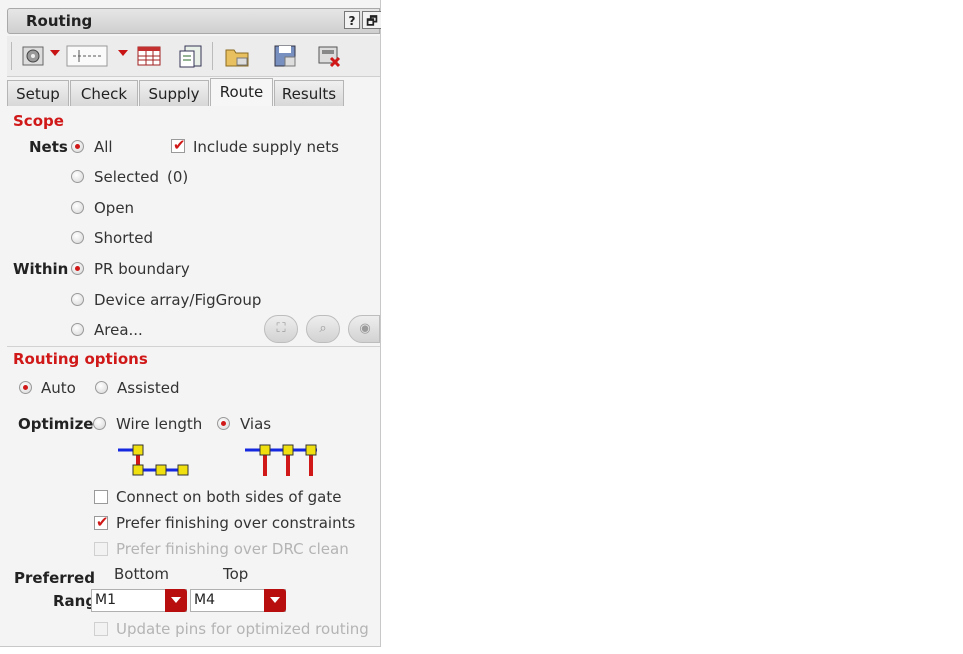 The height and width of the screenshot is (654, 963). What do you see at coordinates (329, 56) in the screenshot?
I see `delete-icon` at bounding box center [329, 56].